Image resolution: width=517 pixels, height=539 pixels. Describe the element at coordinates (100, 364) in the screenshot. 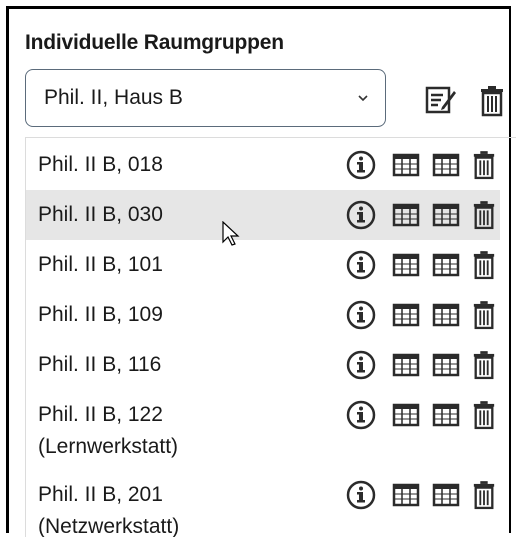

I see `room-label: Phil. II B, 116` at that location.